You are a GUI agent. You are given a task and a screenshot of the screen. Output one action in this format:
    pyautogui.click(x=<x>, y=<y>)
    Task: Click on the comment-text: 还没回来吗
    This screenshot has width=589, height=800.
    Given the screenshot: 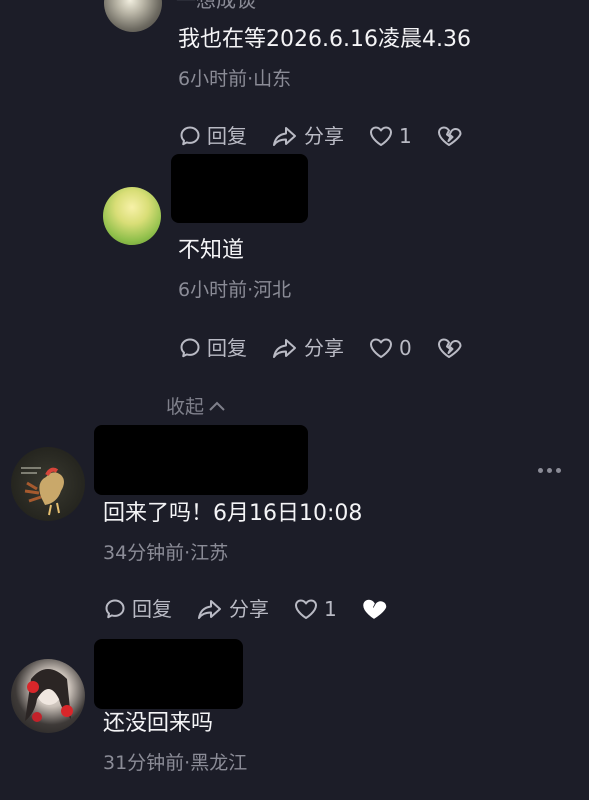 What is the action you would take?
    pyautogui.click(x=158, y=723)
    